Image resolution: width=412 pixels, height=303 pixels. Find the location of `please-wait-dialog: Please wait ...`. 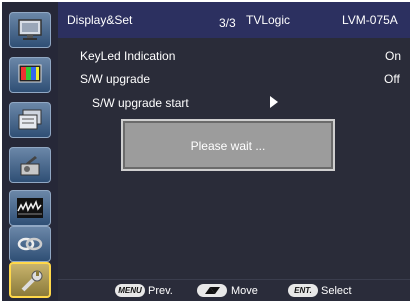

please-wait-dialog: Please wait ... is located at coordinates (228, 145).